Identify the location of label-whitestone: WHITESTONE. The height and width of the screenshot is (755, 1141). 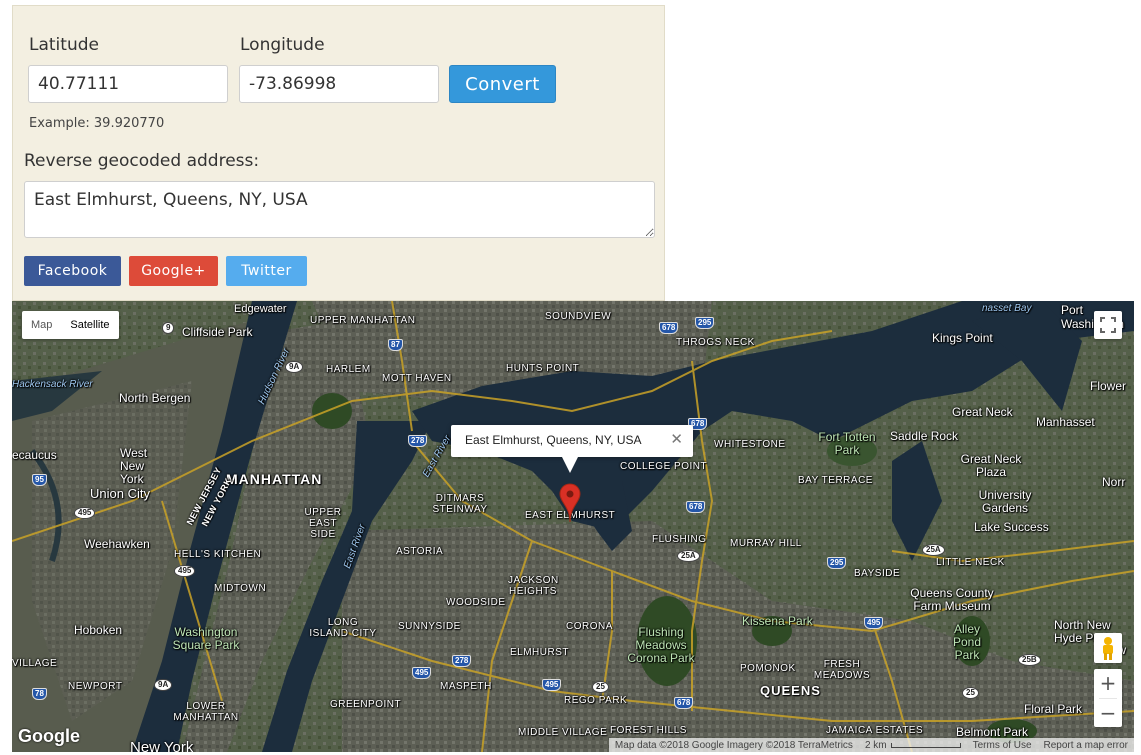
(750, 444).